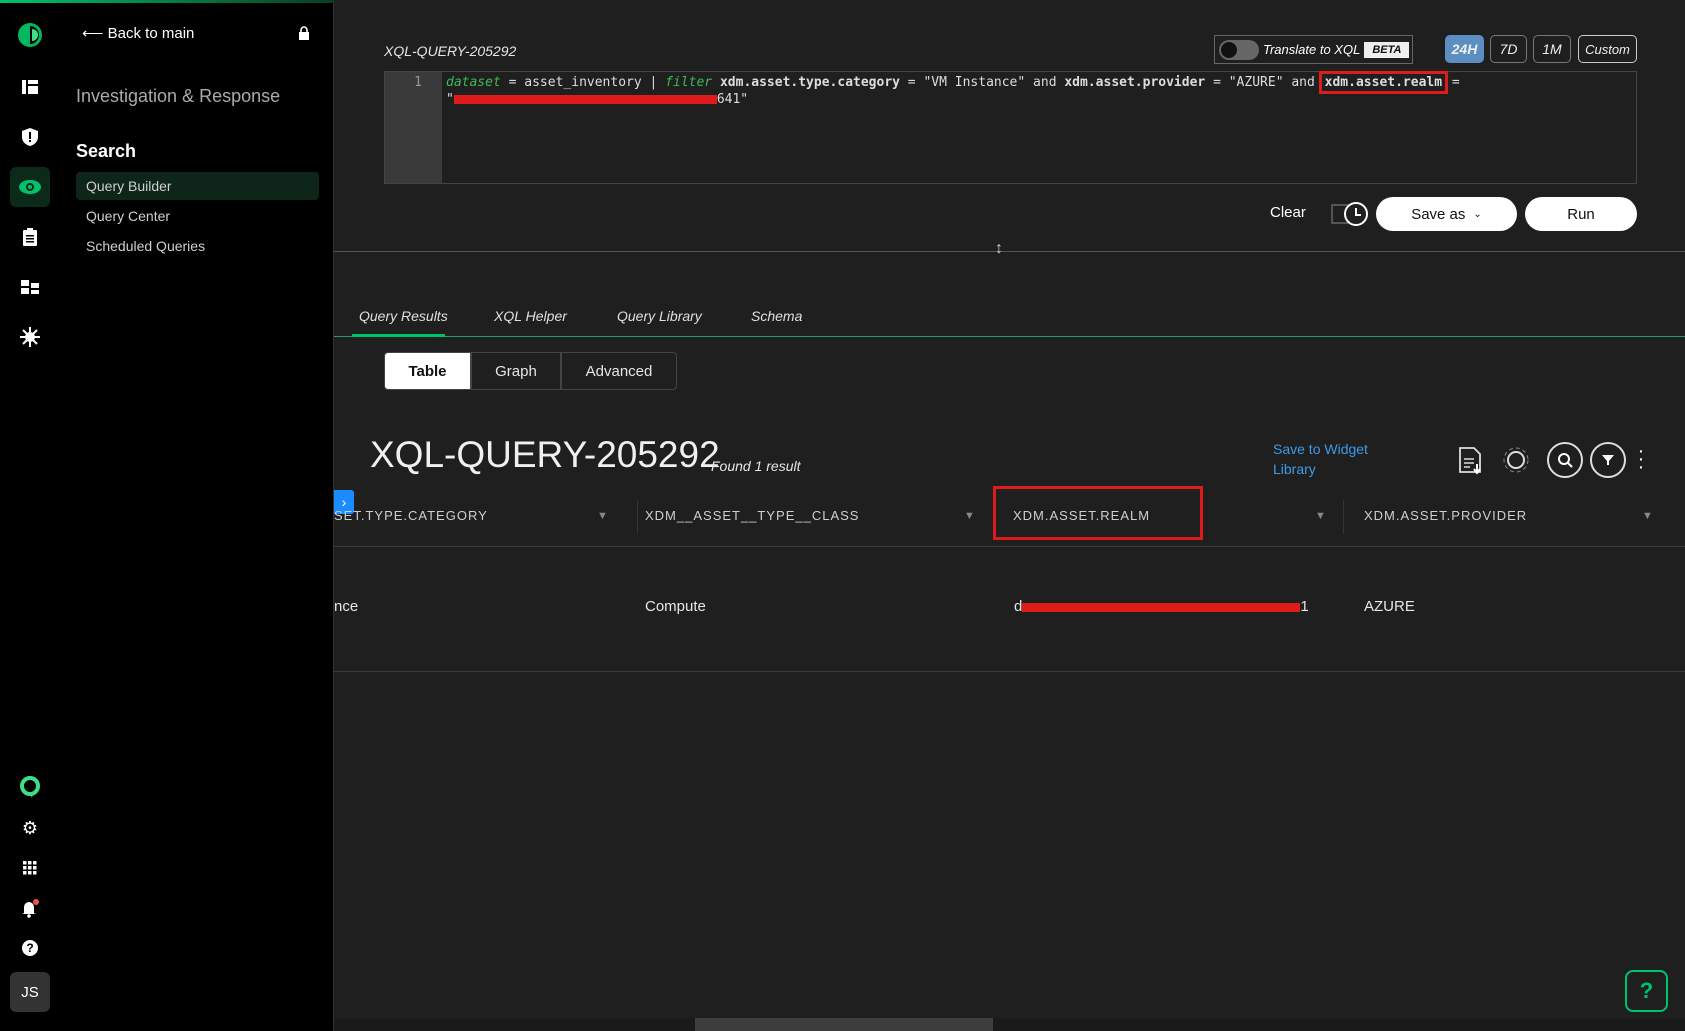 The image size is (1685, 1031). I want to click on network-icon, so click(30, 337).